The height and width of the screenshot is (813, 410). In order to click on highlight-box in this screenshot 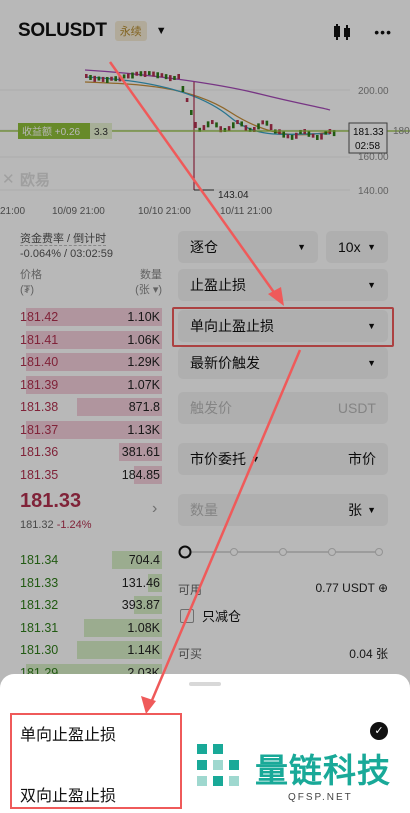, I will do `click(96, 761)`.